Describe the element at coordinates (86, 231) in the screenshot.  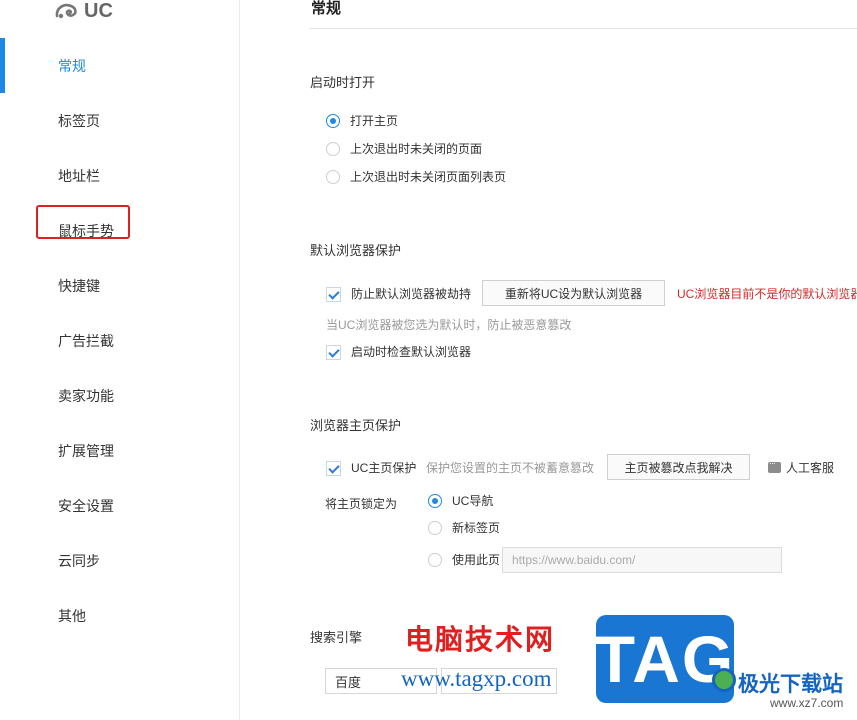
I see `nav-item-mouse-gestures: 鼠标手势` at that location.